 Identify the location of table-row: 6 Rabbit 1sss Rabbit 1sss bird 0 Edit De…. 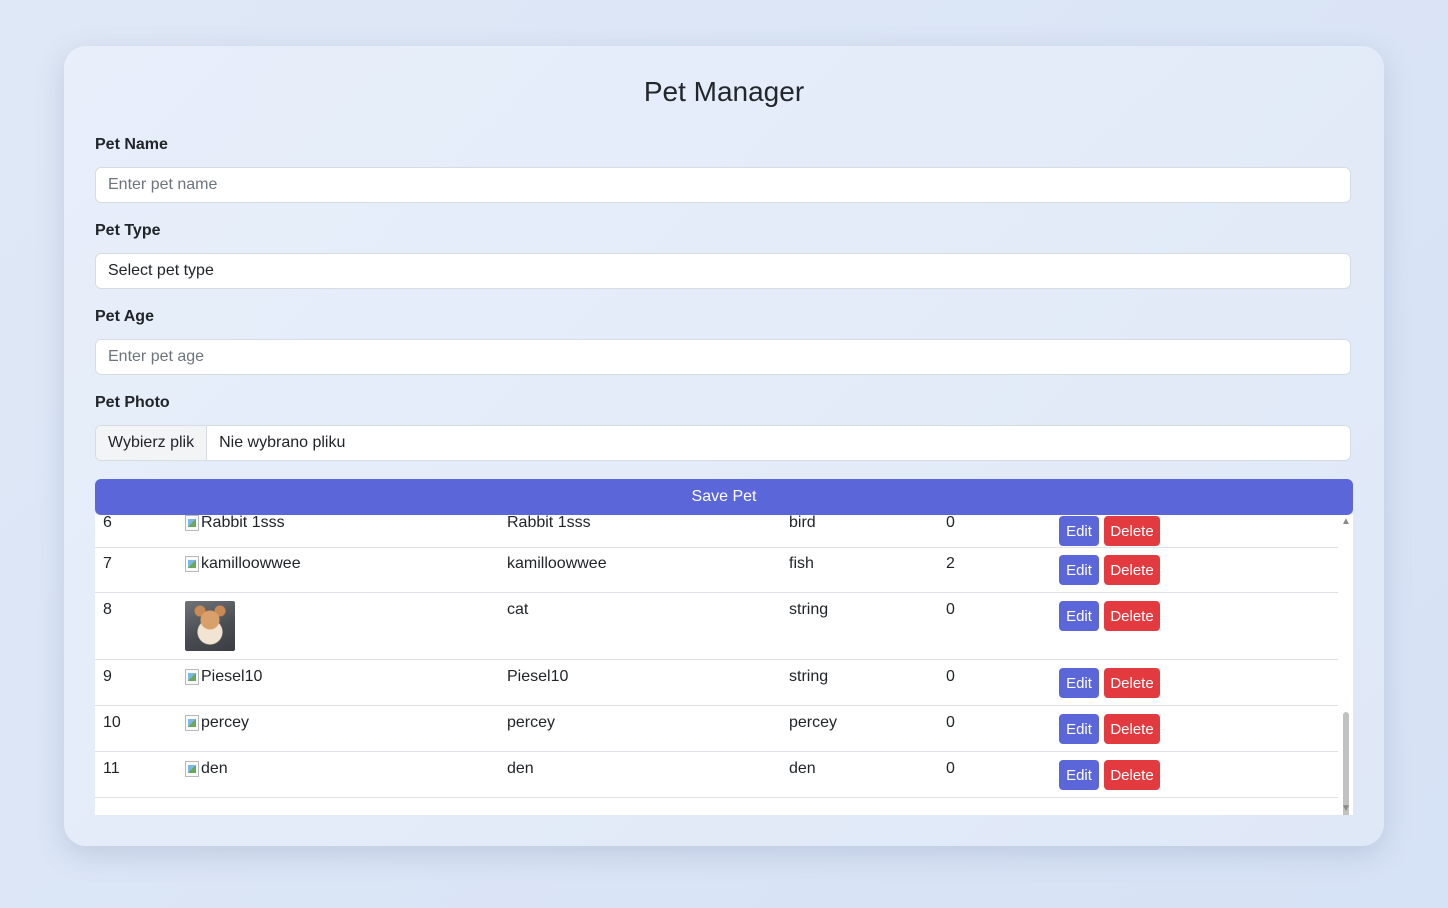
(716, 531).